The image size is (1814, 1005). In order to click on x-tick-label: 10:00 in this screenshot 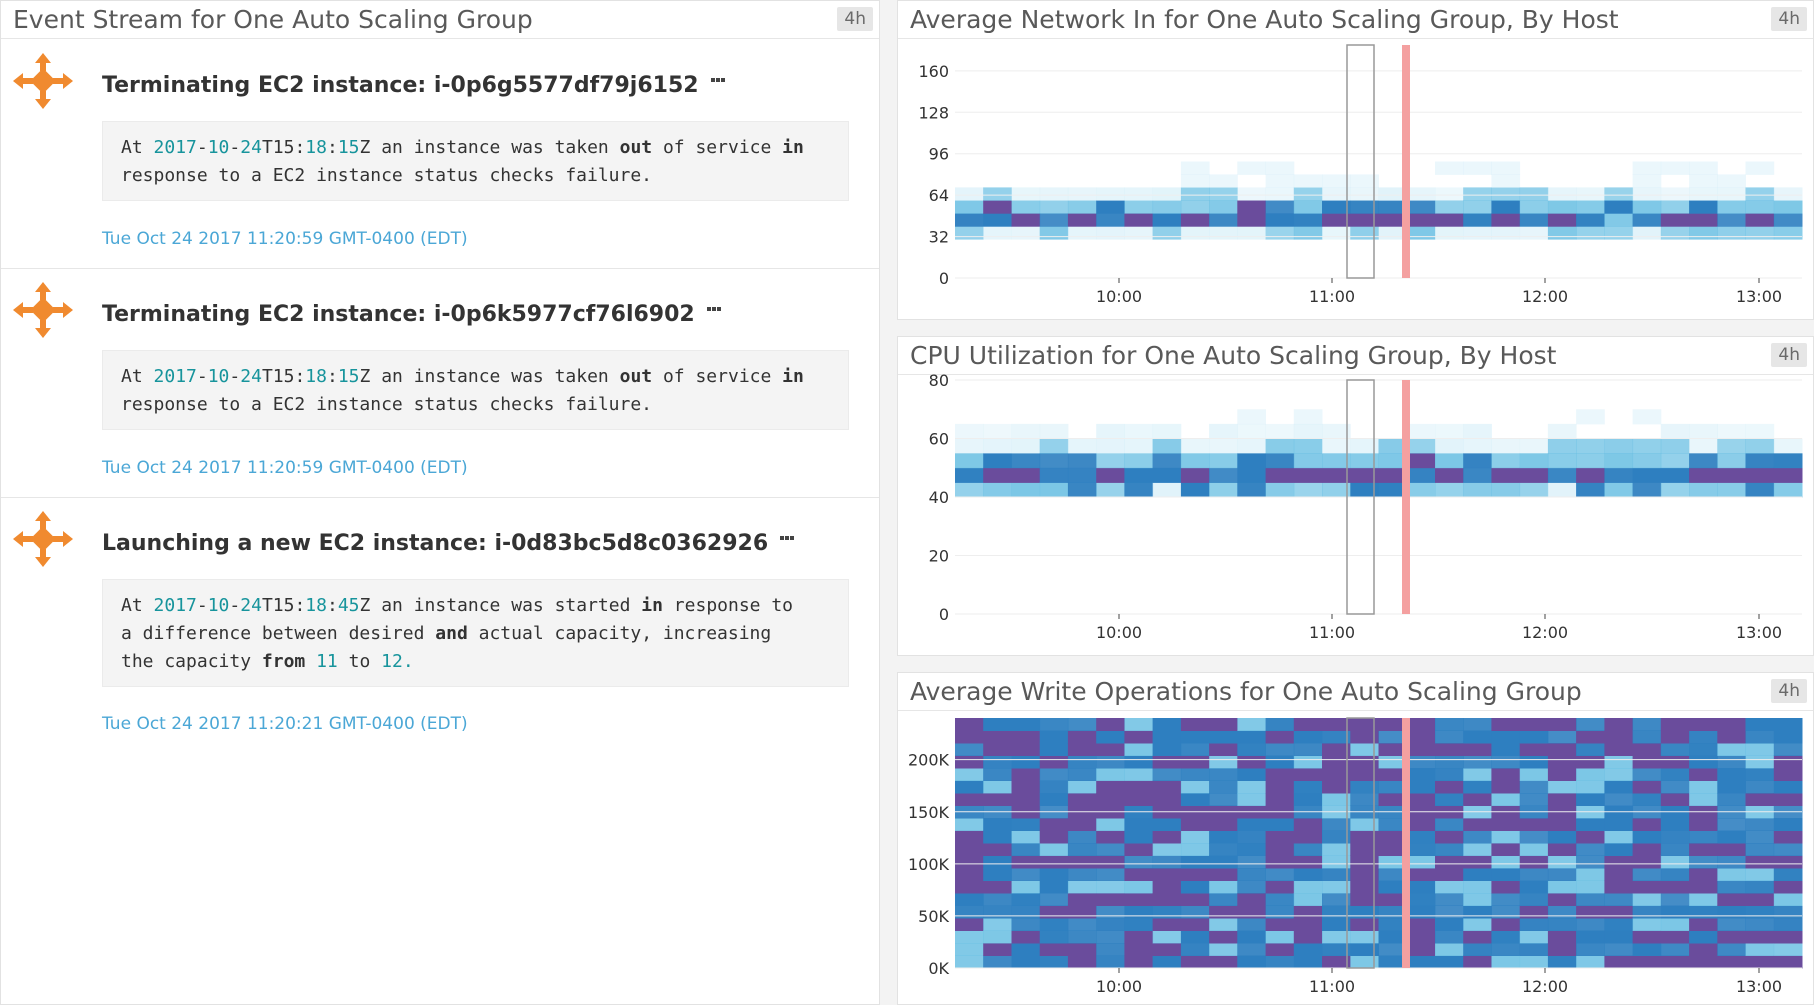, I will do `click(1119, 986)`.